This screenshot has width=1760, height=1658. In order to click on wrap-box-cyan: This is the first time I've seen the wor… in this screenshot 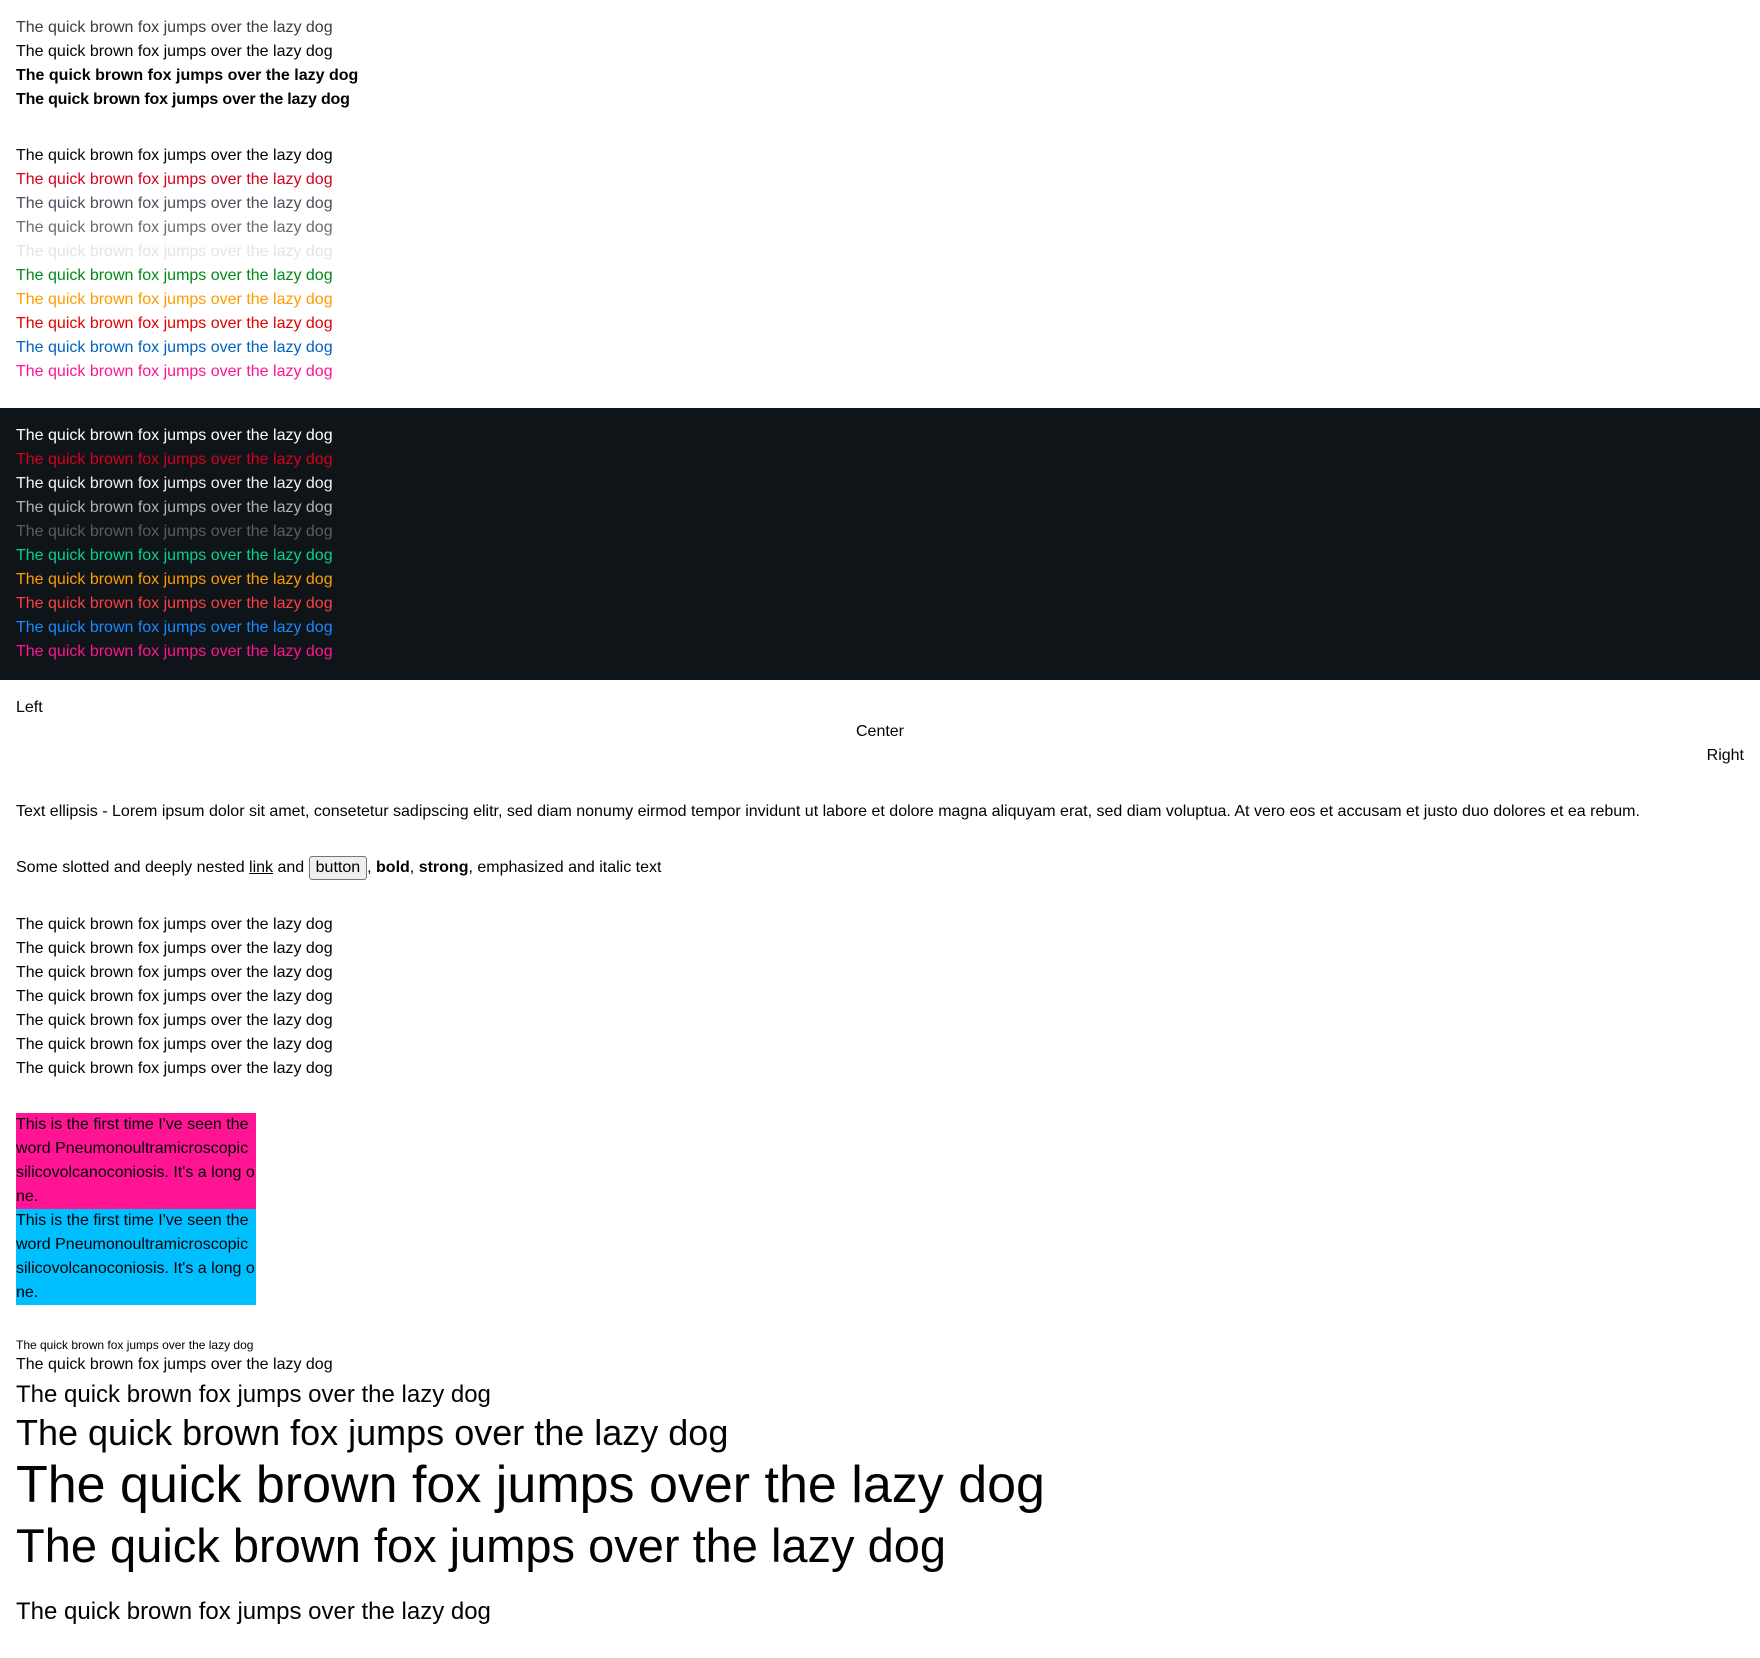, I will do `click(136, 1257)`.